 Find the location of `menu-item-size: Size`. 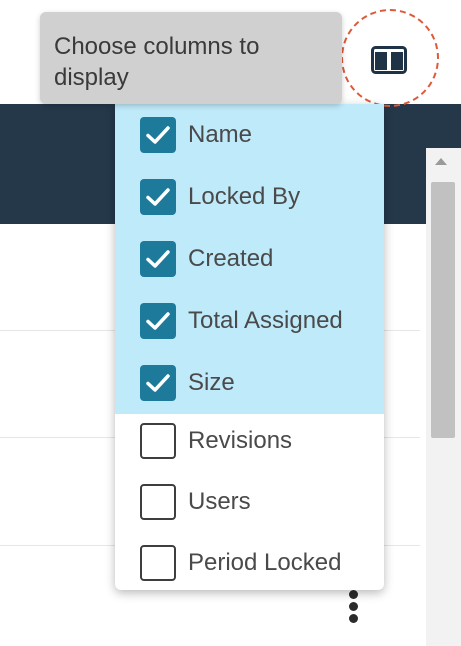

menu-item-size: Size is located at coordinates (249, 383).